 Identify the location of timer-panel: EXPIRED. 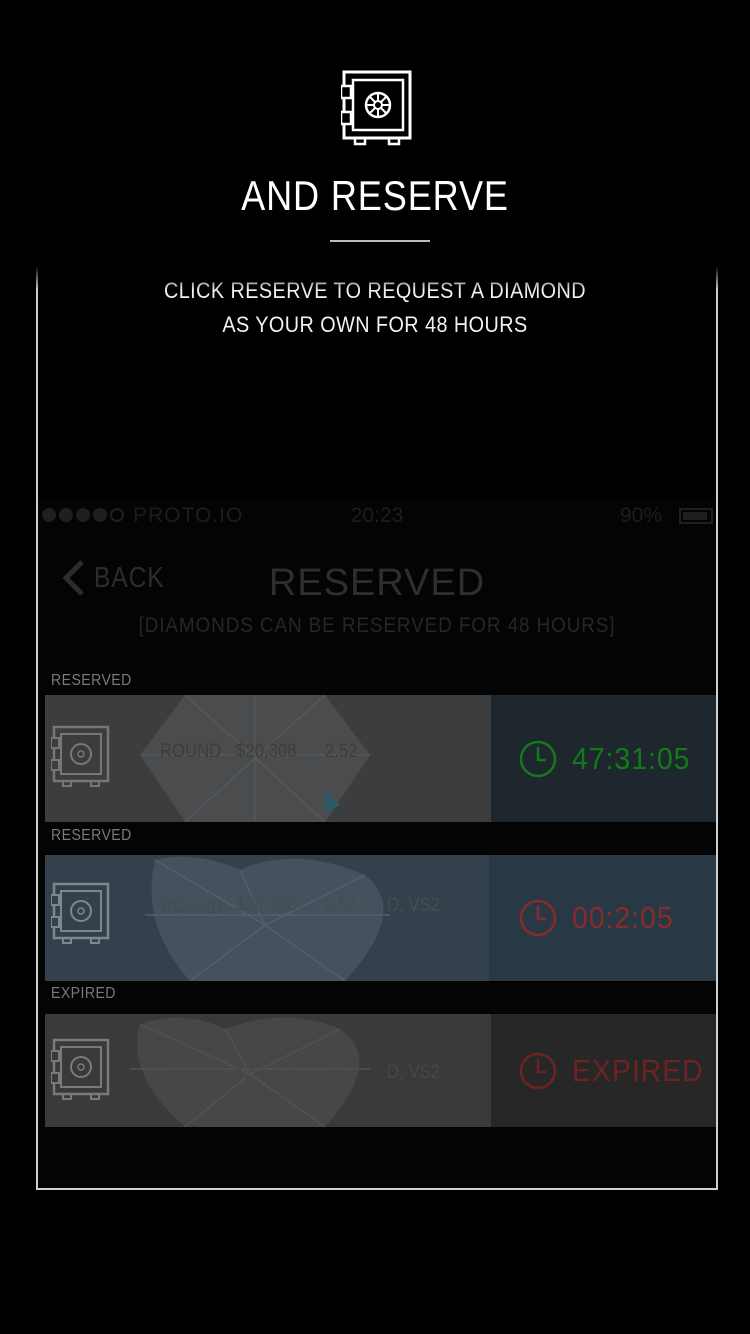
(603, 1070).